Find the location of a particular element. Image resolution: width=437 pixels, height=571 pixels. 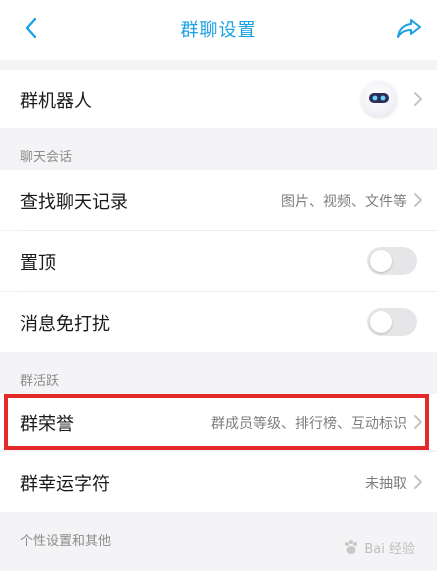

paw-logo-icon is located at coordinates (351, 546).